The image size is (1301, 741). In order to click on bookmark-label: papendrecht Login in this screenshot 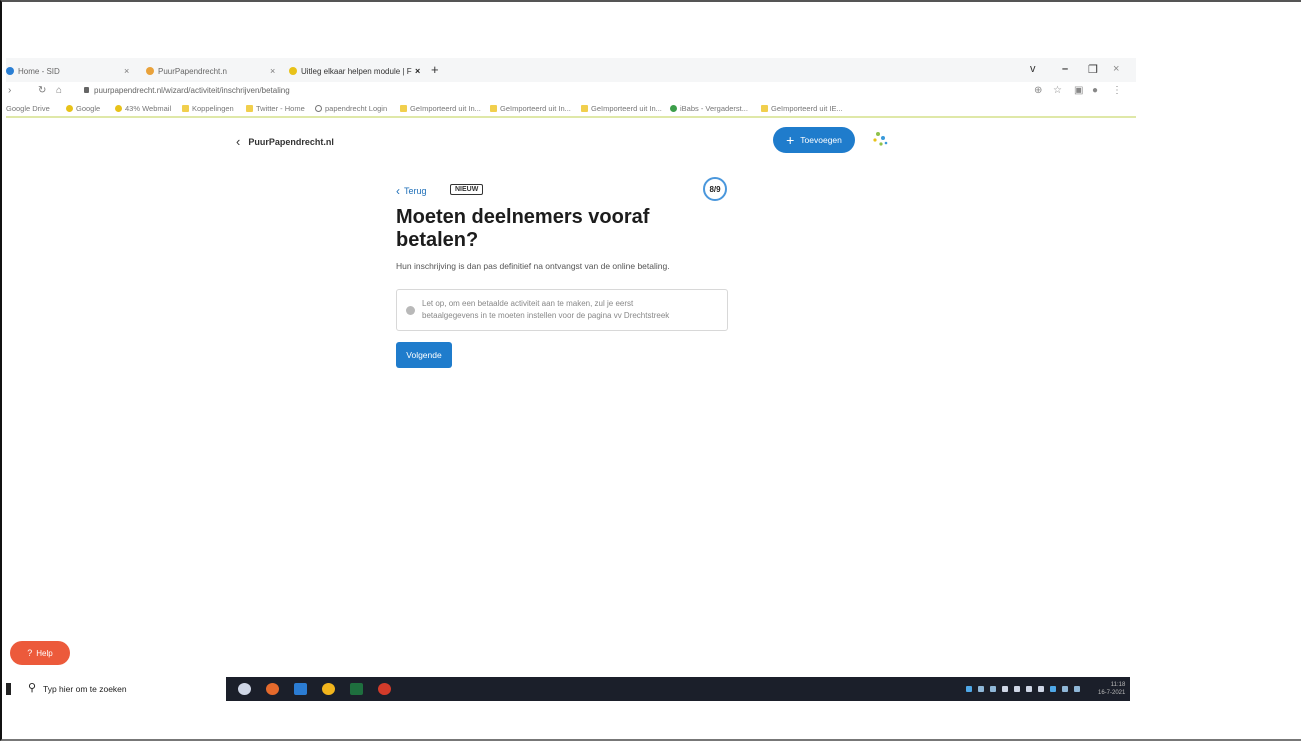, I will do `click(356, 108)`.